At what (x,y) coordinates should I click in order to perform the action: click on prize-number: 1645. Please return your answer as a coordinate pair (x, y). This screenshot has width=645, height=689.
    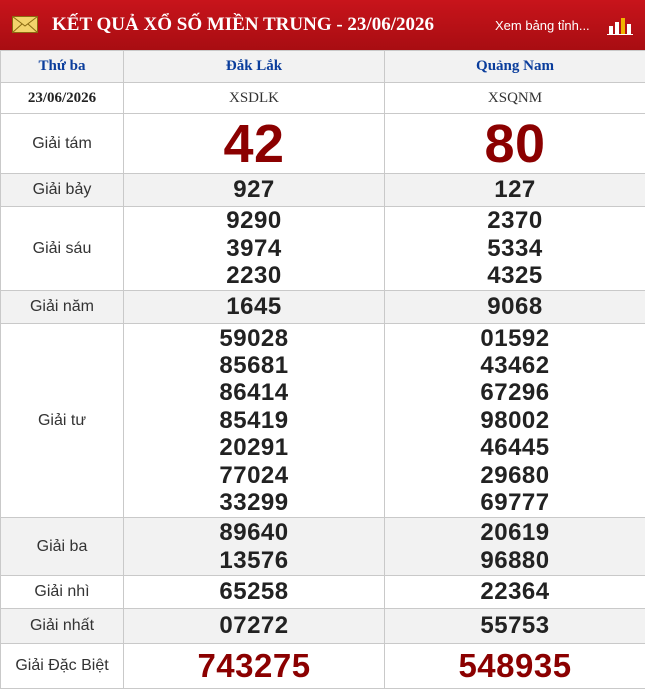
    Looking at the image, I should click on (254, 306).